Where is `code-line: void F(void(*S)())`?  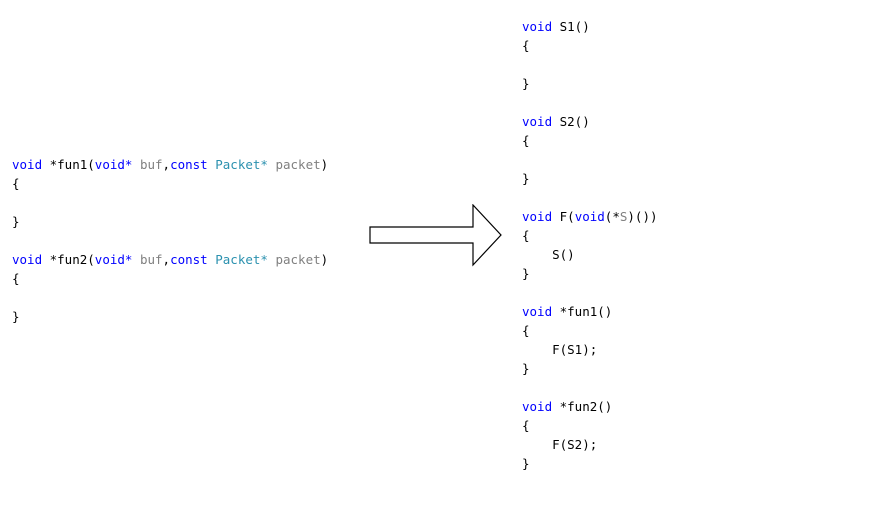 code-line: void F(void(*S)()) is located at coordinates (590, 216).